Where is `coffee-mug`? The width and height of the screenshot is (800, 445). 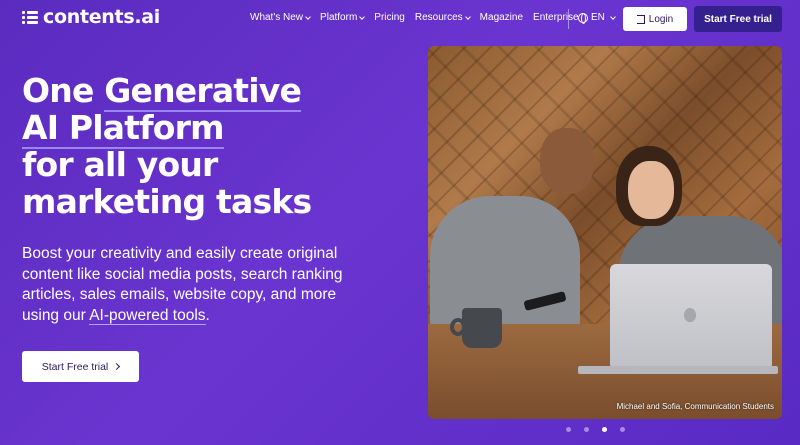 coffee-mug is located at coordinates (482, 328).